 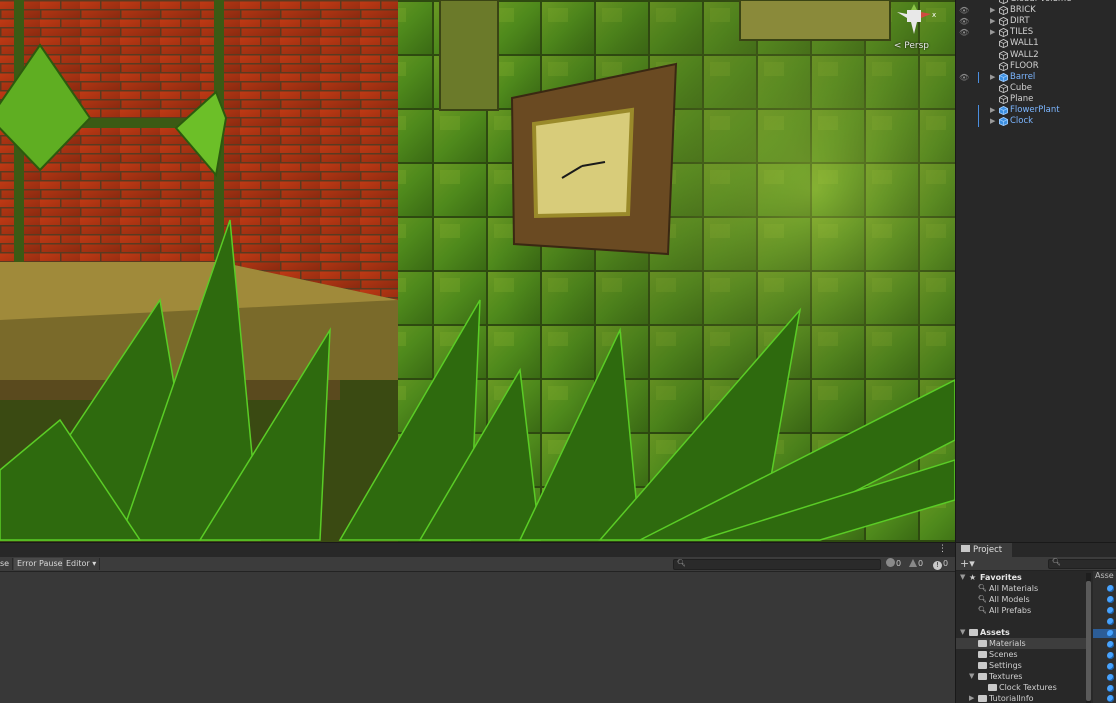 I want to click on hierarchy-item: ▶ FlowerPlant, so click(x=1036, y=110).